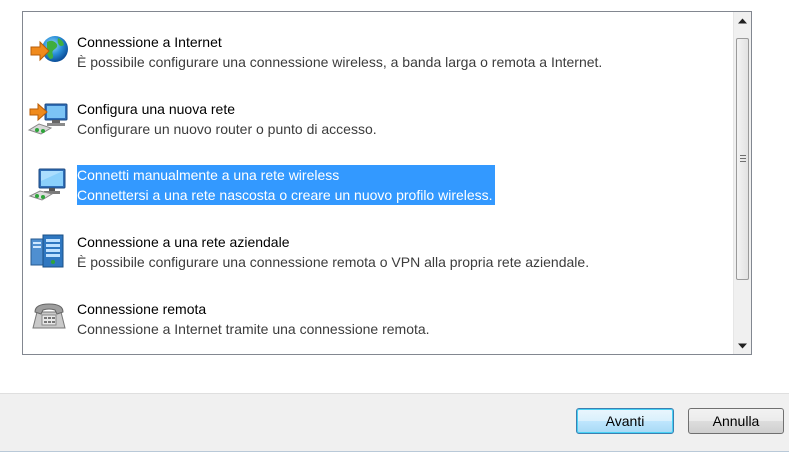  I want to click on next-button: Avanti, so click(625, 421).